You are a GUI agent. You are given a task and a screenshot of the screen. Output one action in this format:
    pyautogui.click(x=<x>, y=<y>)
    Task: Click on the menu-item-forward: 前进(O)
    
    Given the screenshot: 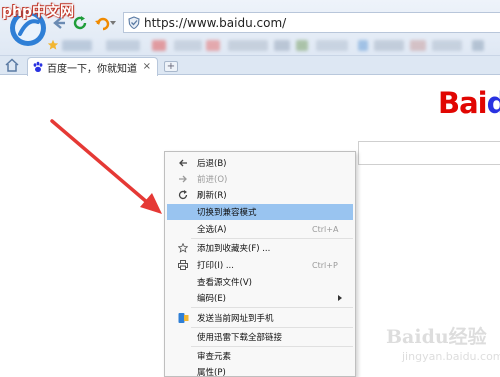 What is the action you would take?
    pyautogui.click(x=260, y=179)
    